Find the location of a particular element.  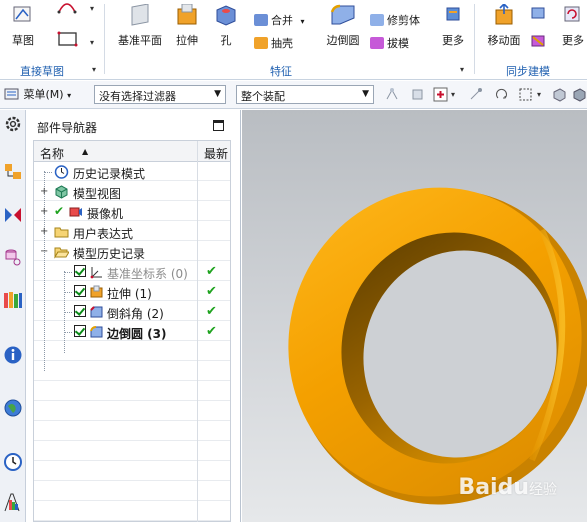

more-sync-button: 更多 is located at coordinates (571, 25).